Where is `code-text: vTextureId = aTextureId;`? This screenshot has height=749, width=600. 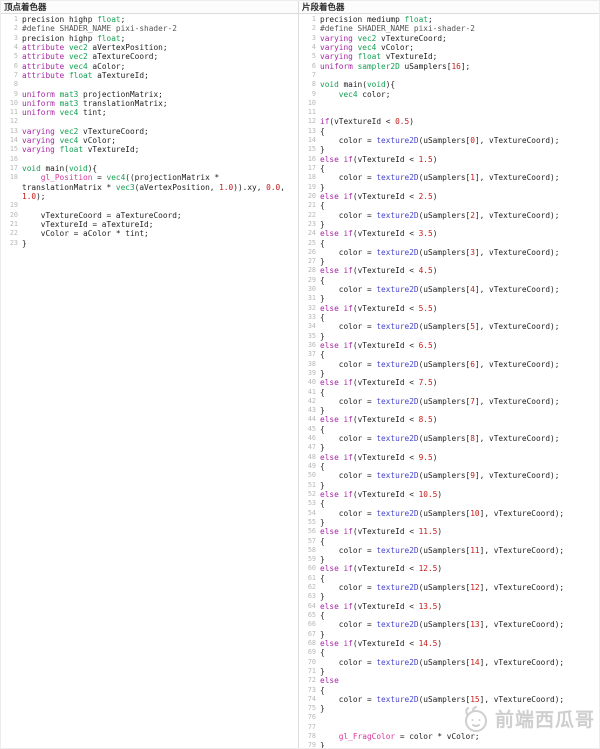 code-text: vTextureId = aTextureId; is located at coordinates (88, 224).